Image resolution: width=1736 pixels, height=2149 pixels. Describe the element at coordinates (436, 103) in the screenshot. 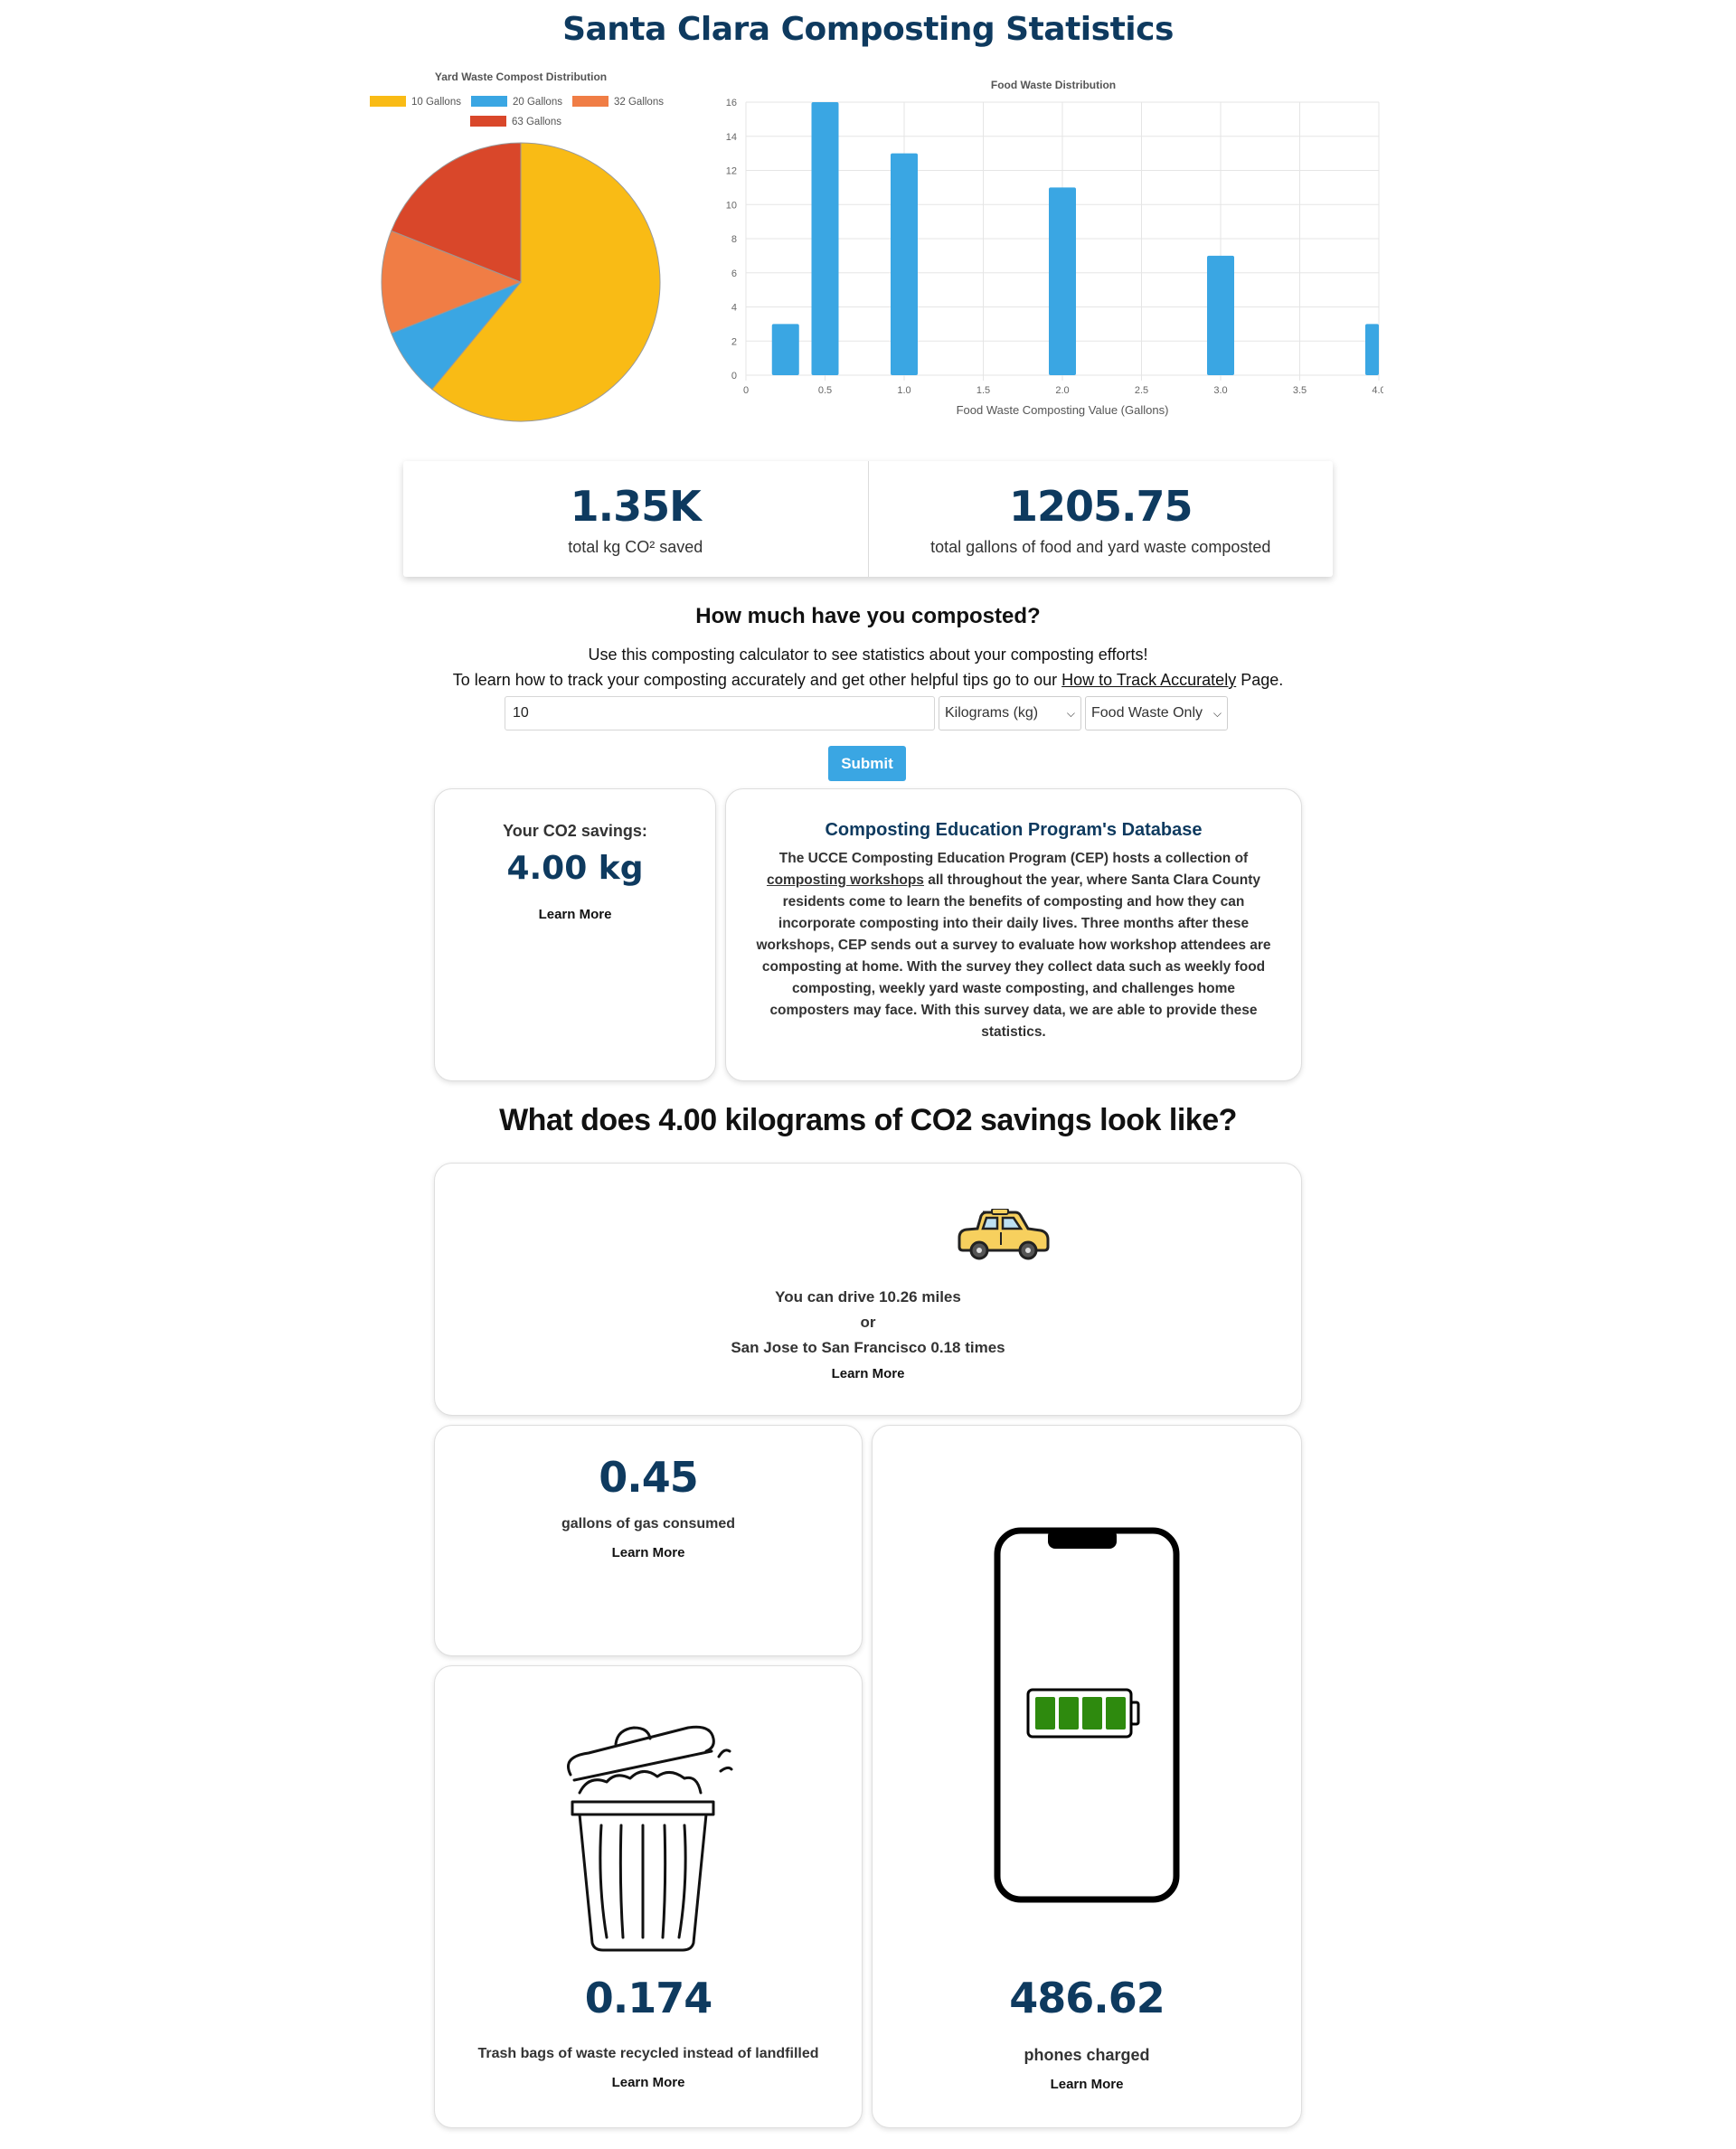

I see `pie-legend-label: 10 Gallons` at that location.